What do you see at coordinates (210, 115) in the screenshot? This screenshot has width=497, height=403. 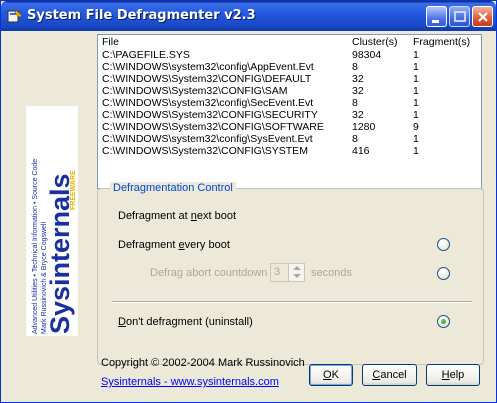 I see `file-cell: C:\WINDOWS\System32\CONFIG\SECURITY` at bounding box center [210, 115].